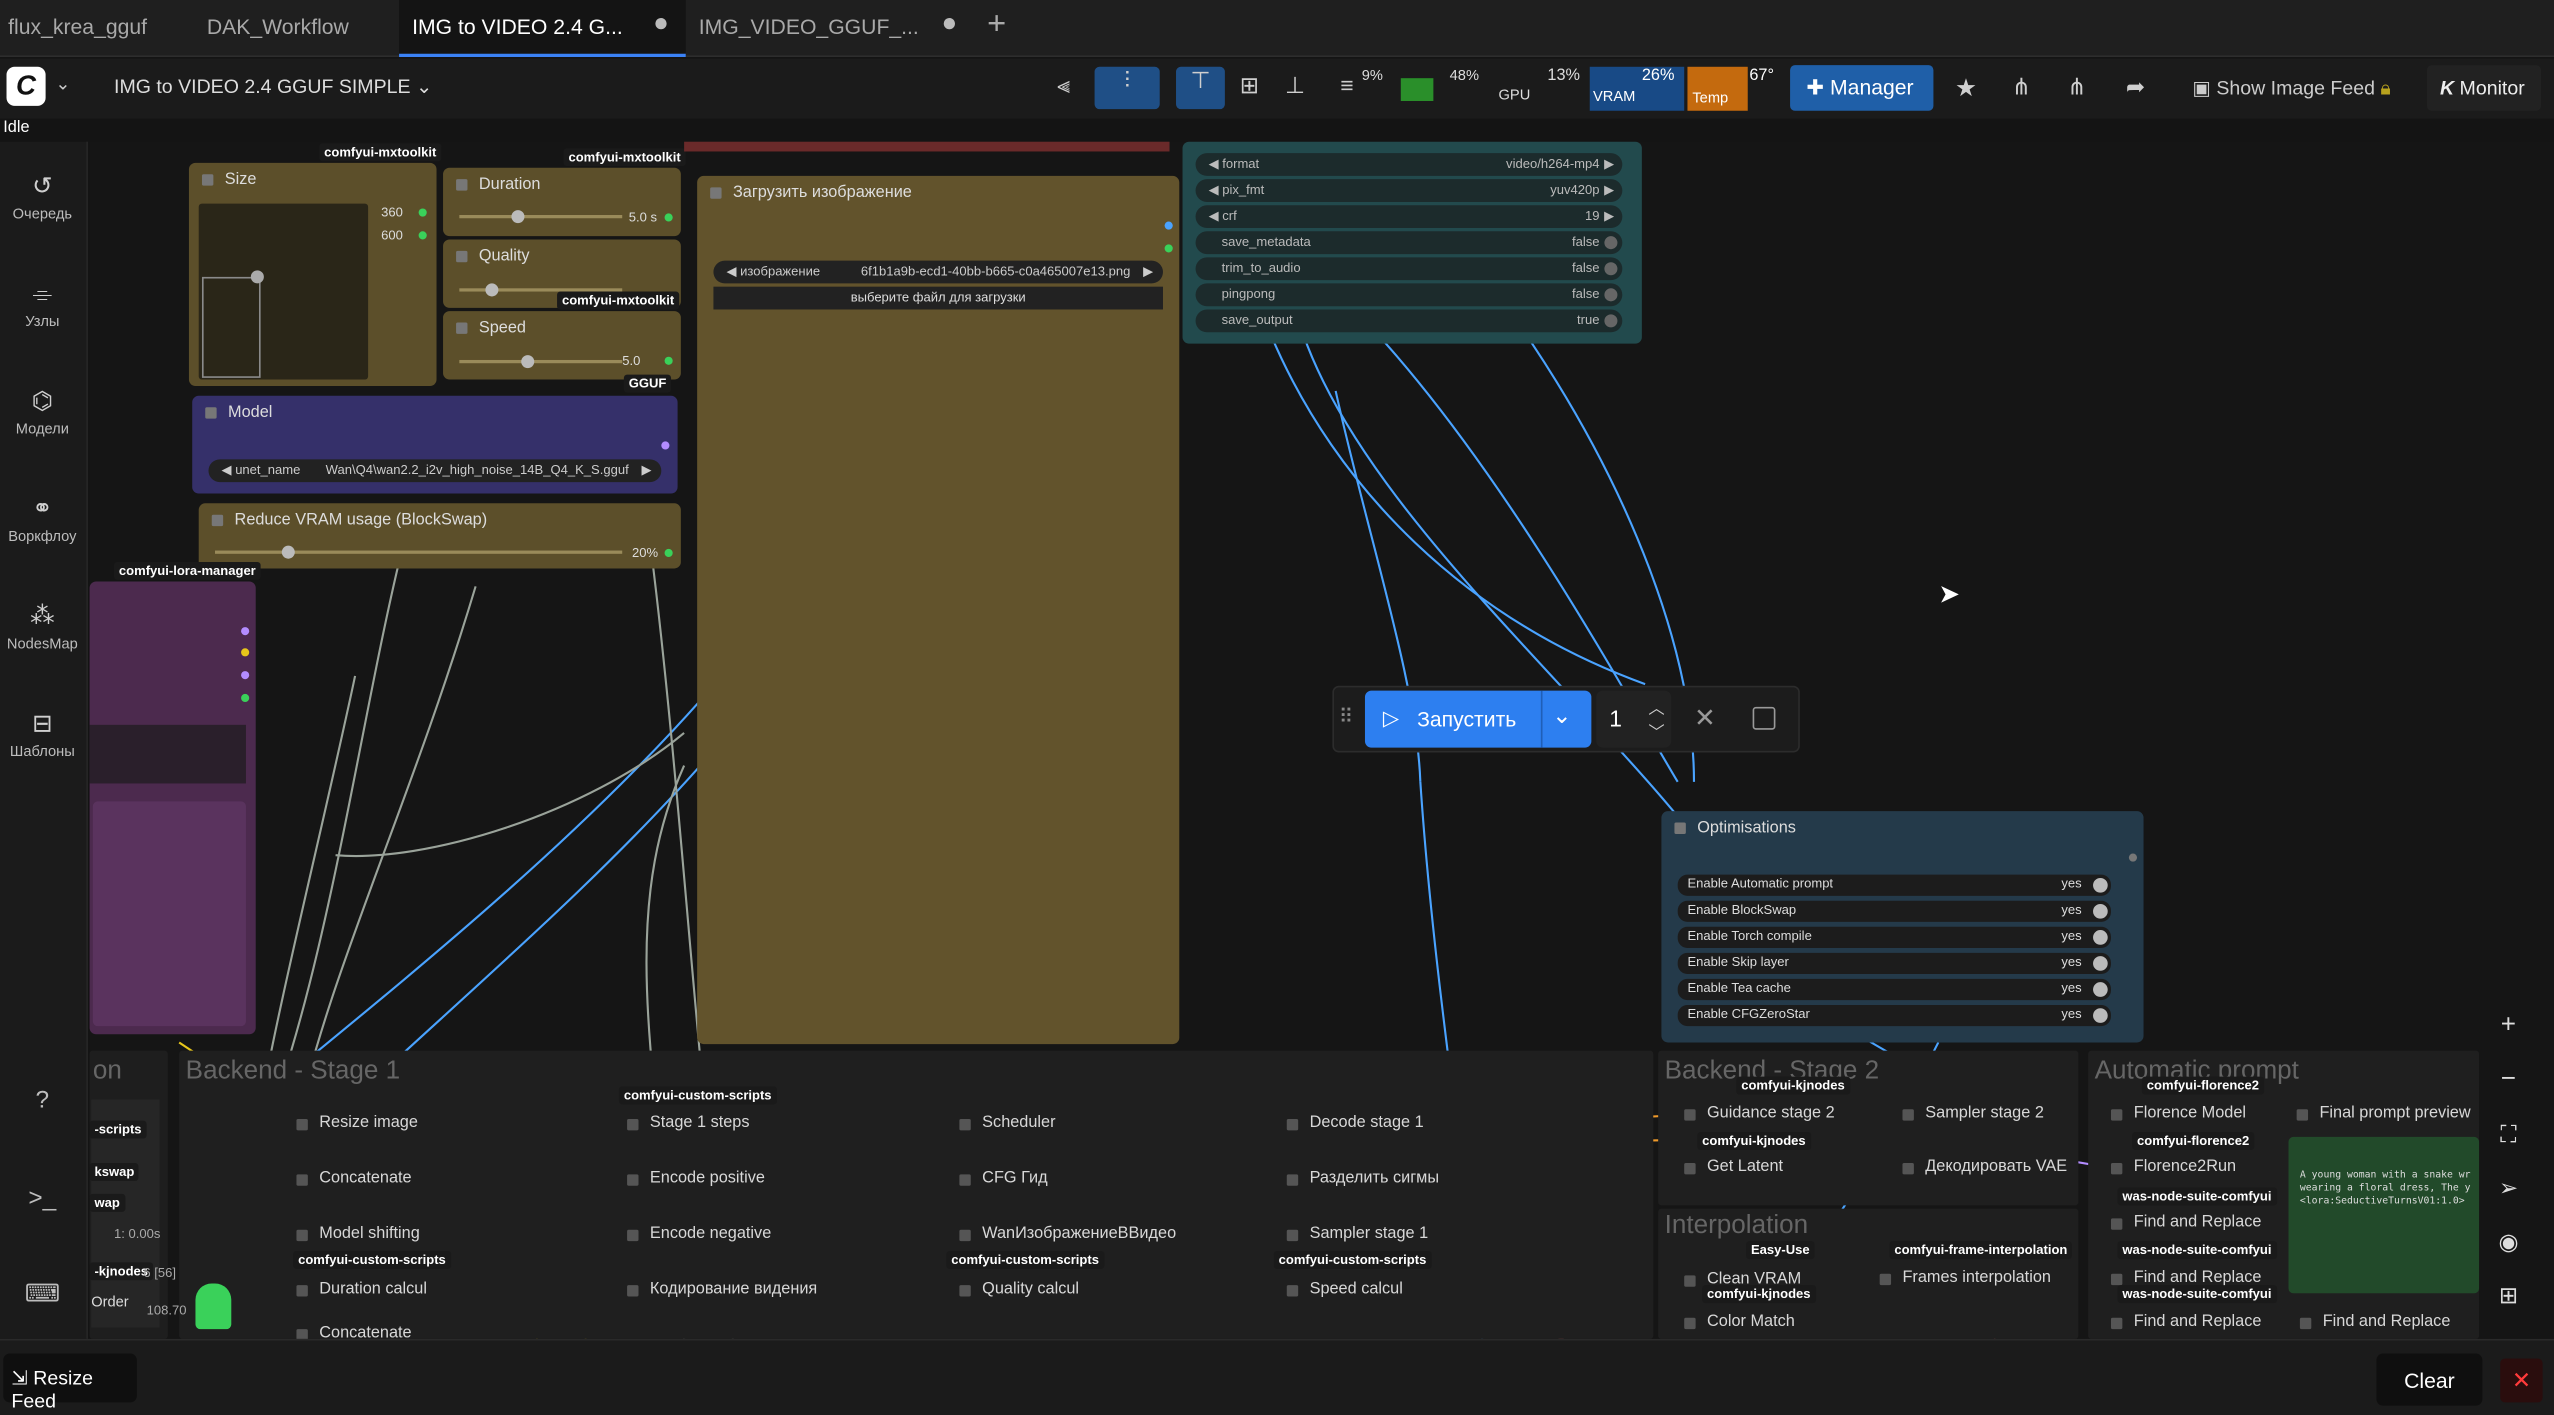  I want to click on clear-button: Clear, so click(2429, 1379).